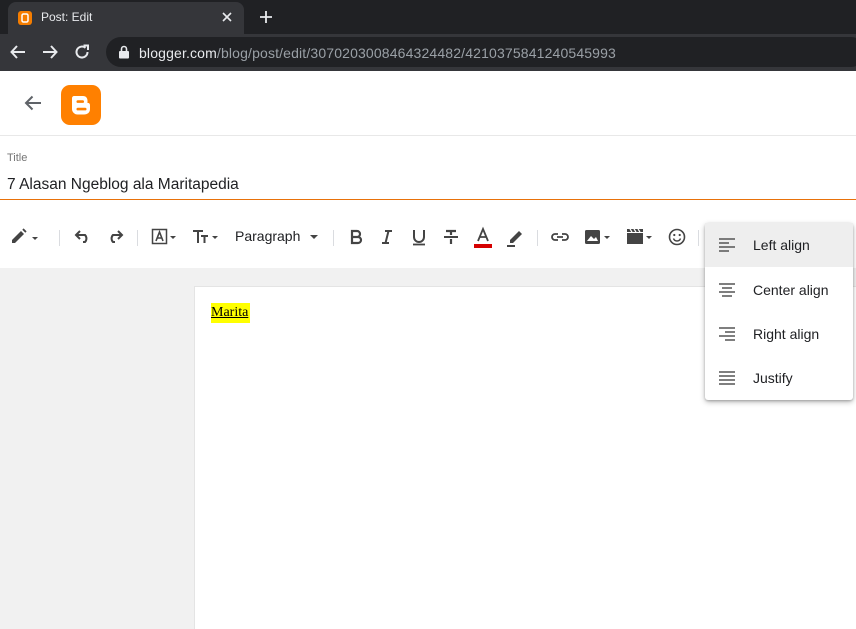 Image resolution: width=856 pixels, height=629 pixels. I want to click on menu-item-left-align: Left align, so click(779, 245).